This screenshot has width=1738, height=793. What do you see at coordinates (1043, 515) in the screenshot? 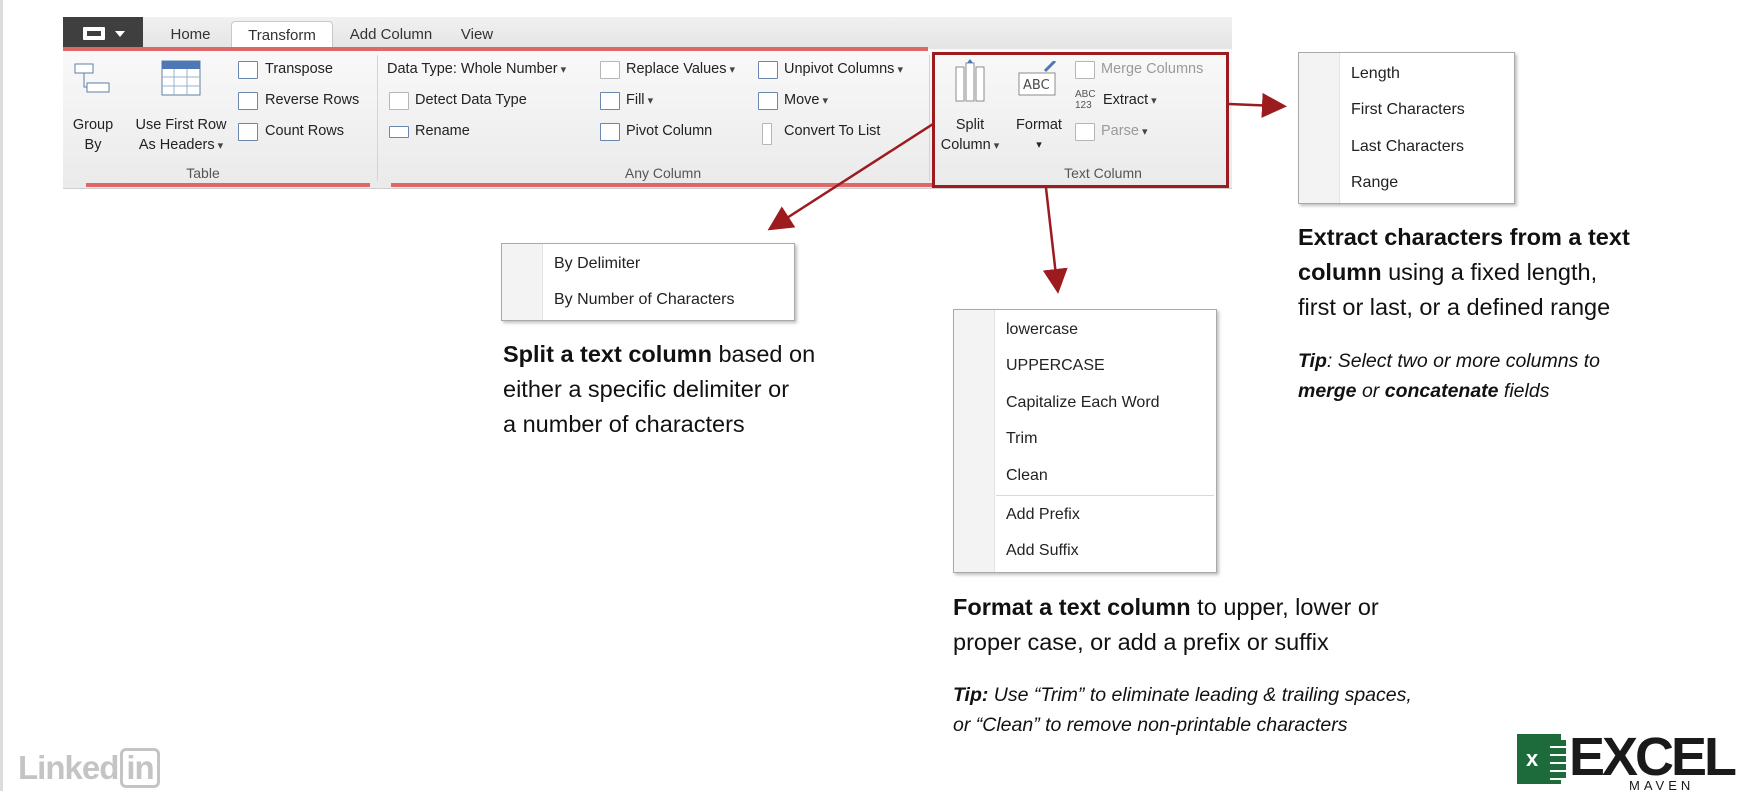
I see `menu-item-add-prefix: Add Prefix` at bounding box center [1043, 515].